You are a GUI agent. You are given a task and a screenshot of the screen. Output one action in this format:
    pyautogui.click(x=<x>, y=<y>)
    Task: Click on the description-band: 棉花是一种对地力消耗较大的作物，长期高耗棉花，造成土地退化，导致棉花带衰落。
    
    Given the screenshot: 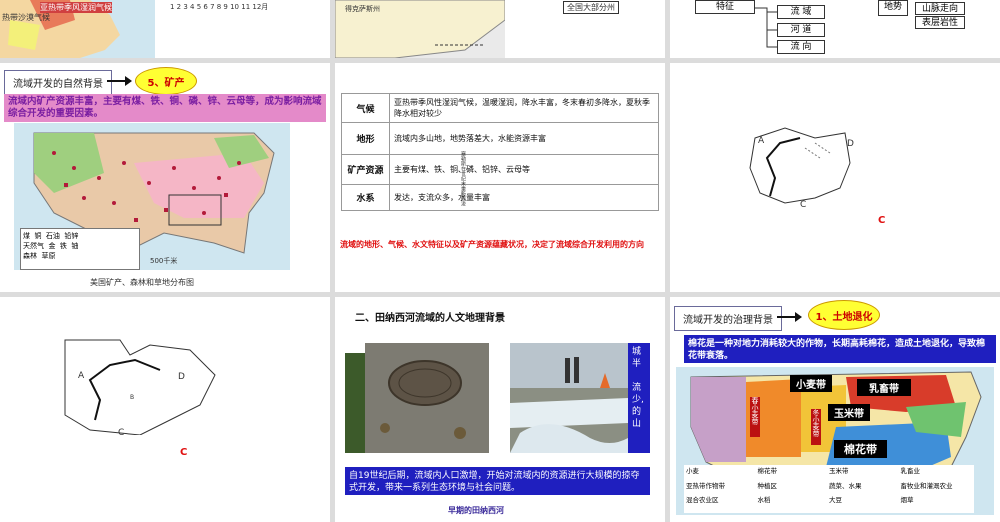 What is the action you would take?
    pyautogui.click(x=840, y=349)
    